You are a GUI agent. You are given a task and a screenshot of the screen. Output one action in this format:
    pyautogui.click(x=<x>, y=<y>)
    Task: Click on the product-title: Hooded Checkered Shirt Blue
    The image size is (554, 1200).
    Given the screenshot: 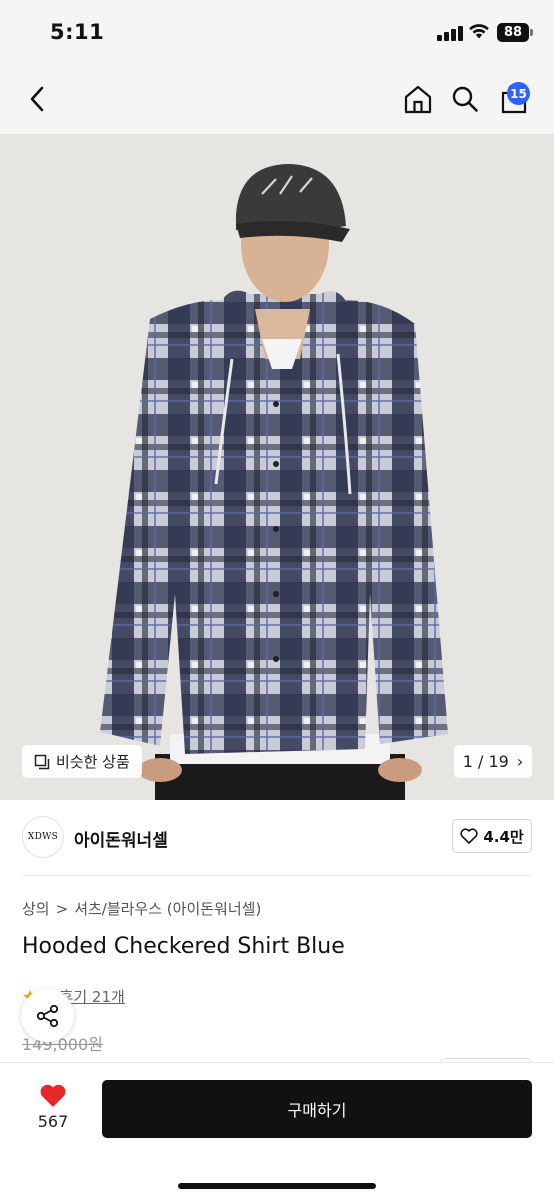 What is the action you would take?
    pyautogui.click(x=183, y=946)
    